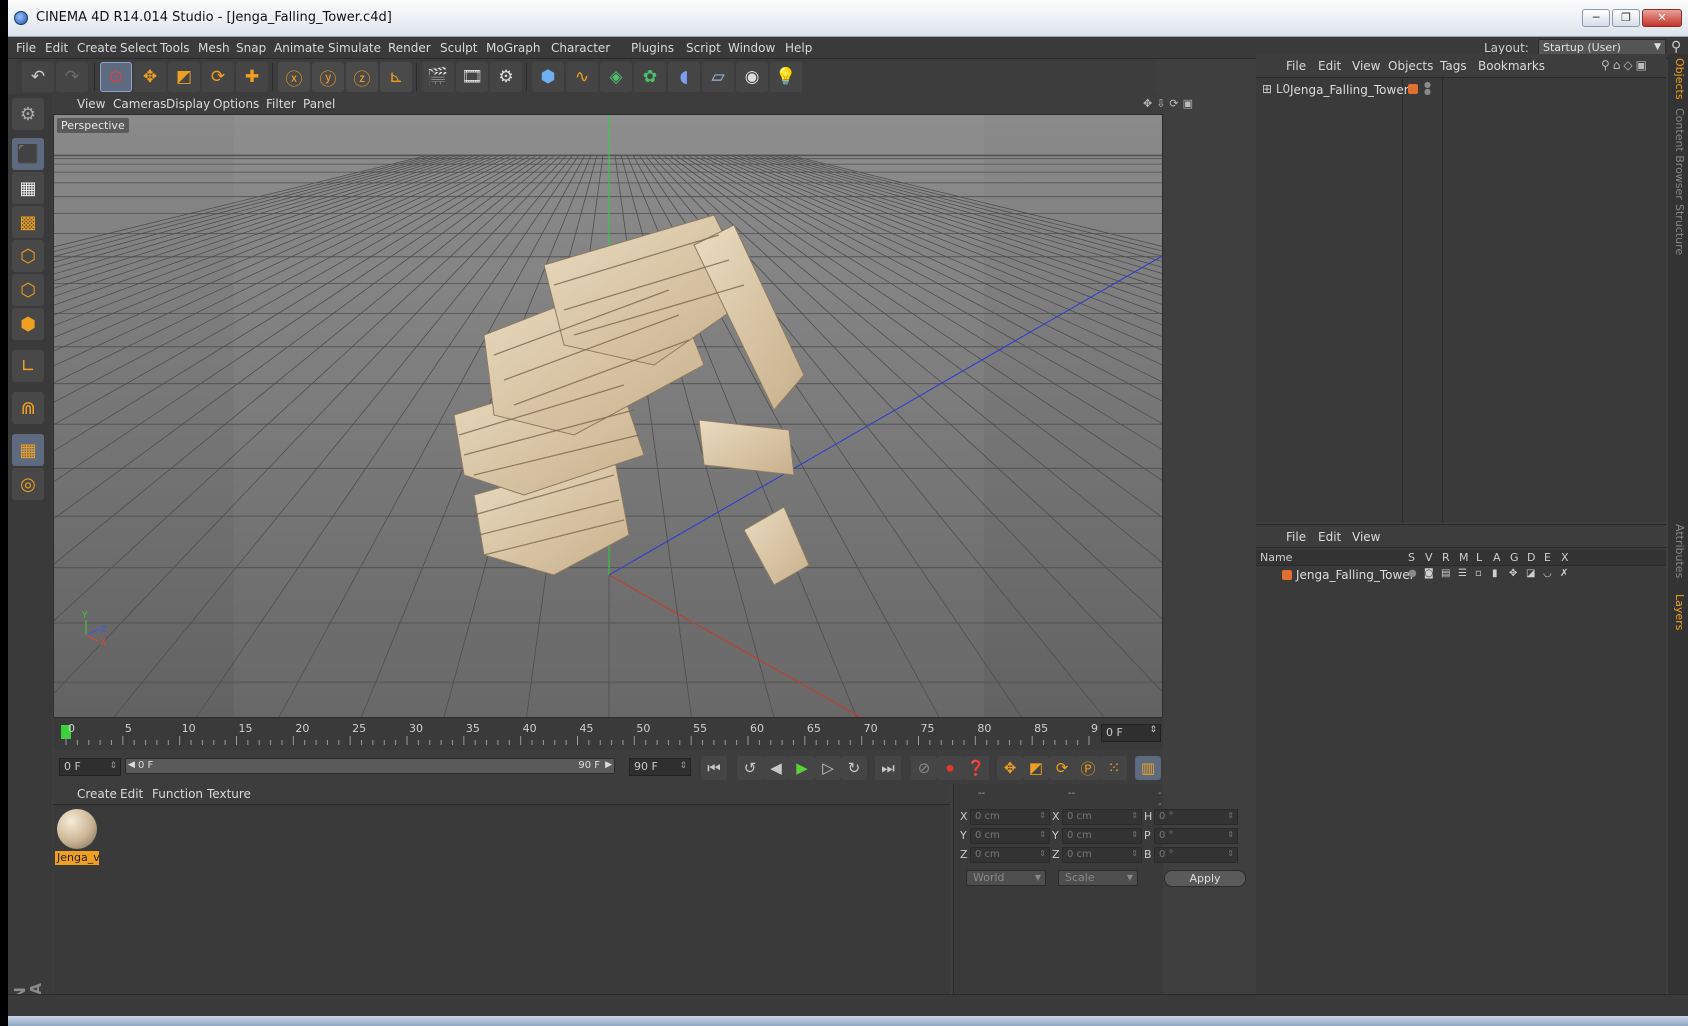  What do you see at coordinates (1445, 573) in the screenshot?
I see `render-toggle-icon: ▤` at bounding box center [1445, 573].